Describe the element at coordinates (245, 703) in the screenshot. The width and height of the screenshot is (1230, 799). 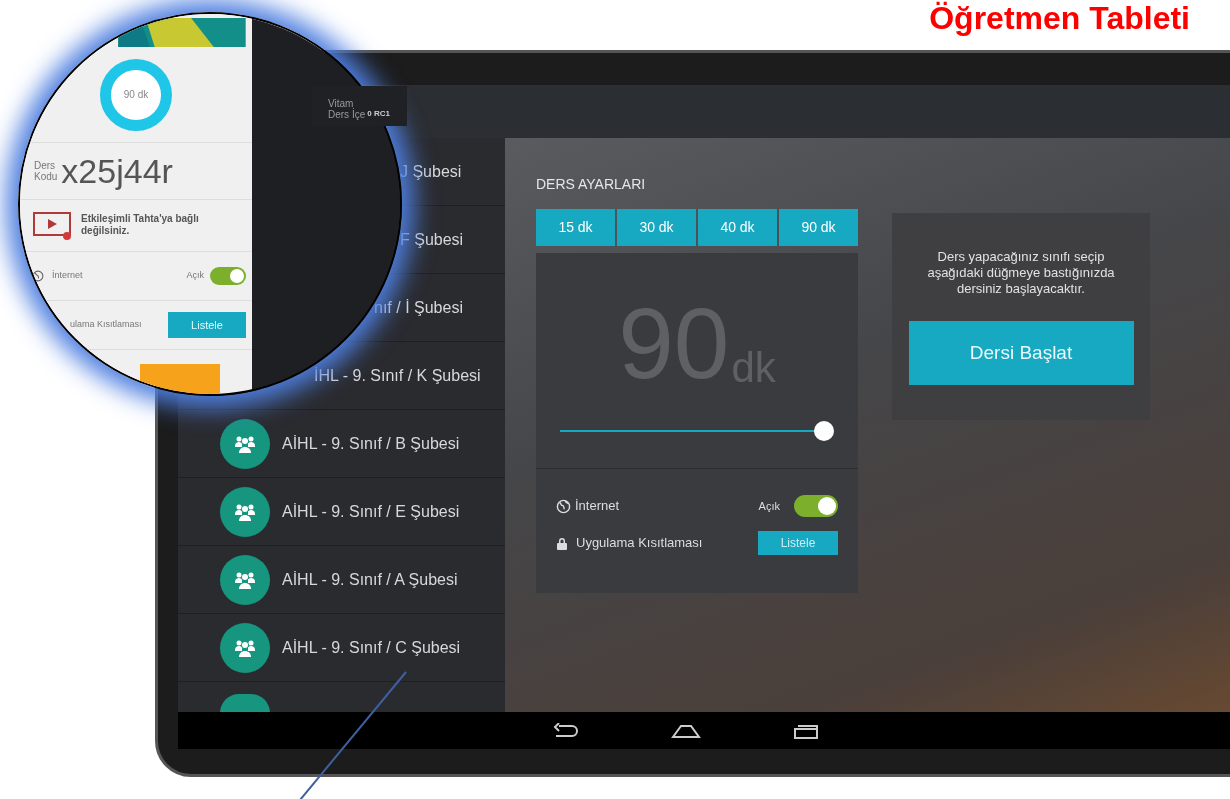
I see `class-avatar` at that location.